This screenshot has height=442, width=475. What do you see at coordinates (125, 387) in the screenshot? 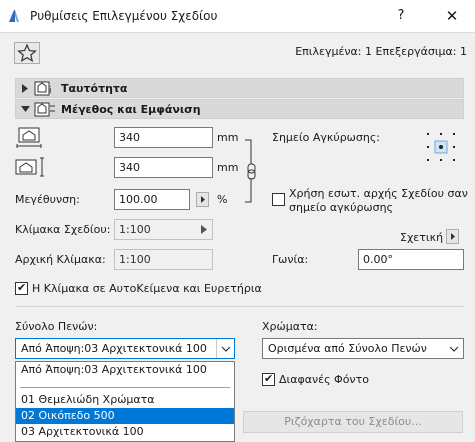
I see `dropdown-separator` at bounding box center [125, 387].